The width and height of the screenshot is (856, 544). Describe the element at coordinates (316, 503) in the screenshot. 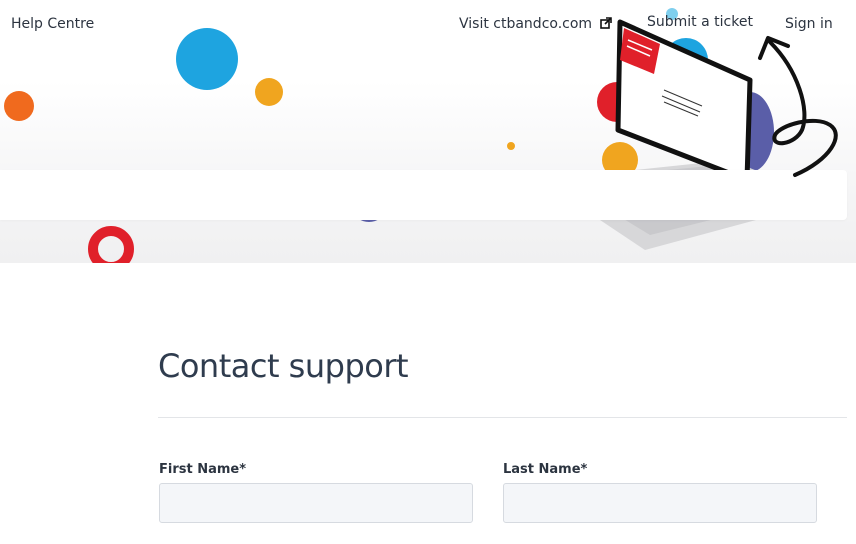

I see `first-name-input` at that location.